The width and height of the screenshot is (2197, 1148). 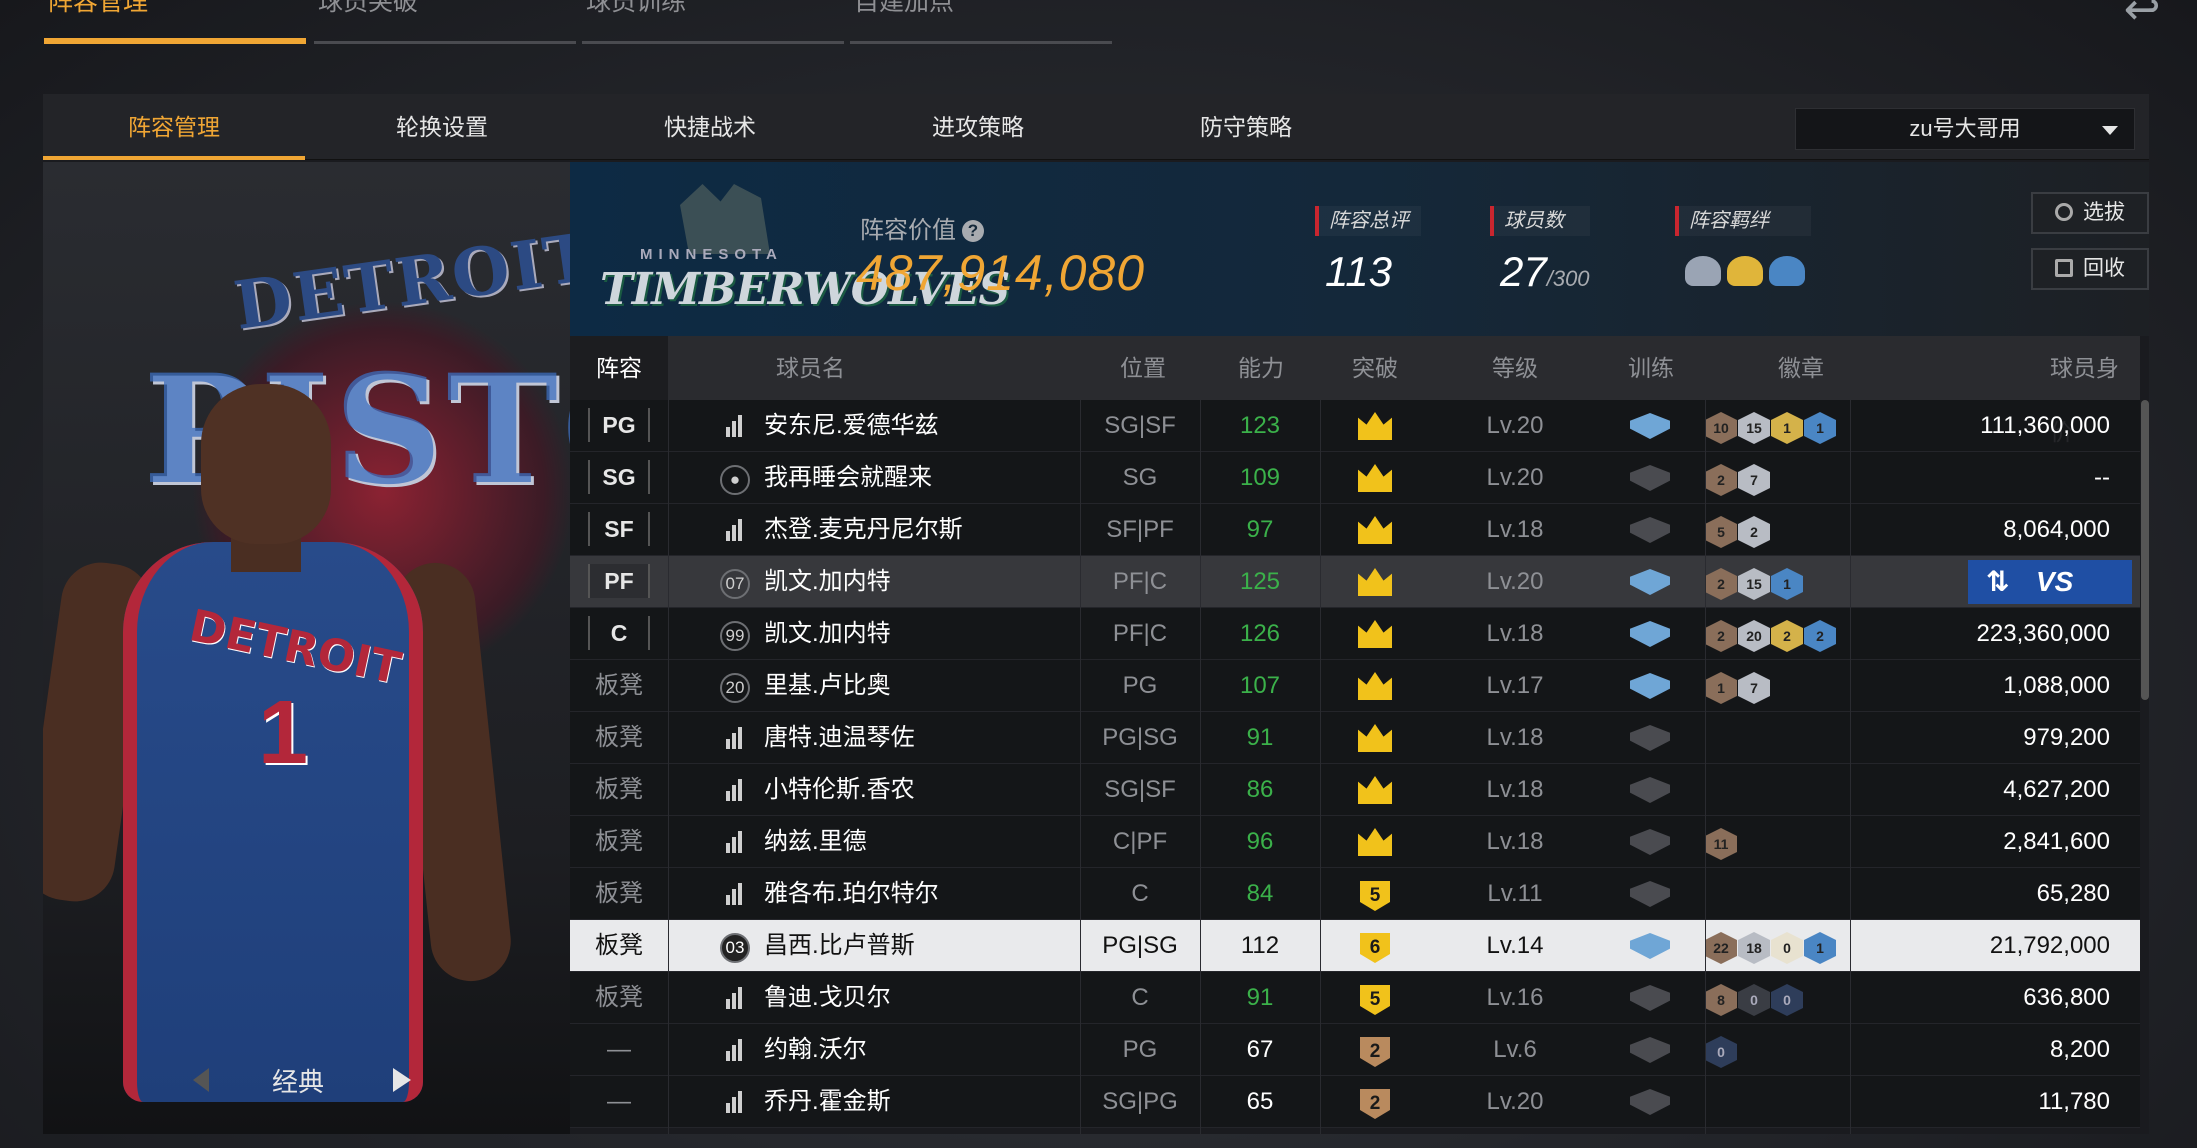 What do you see at coordinates (619, 368) in the screenshot?
I see `col-lineup: 阵容` at bounding box center [619, 368].